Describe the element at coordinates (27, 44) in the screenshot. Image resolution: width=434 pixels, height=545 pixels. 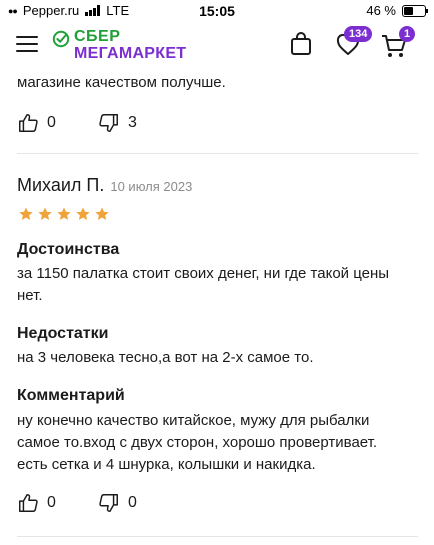
I see `menu-icon` at that location.